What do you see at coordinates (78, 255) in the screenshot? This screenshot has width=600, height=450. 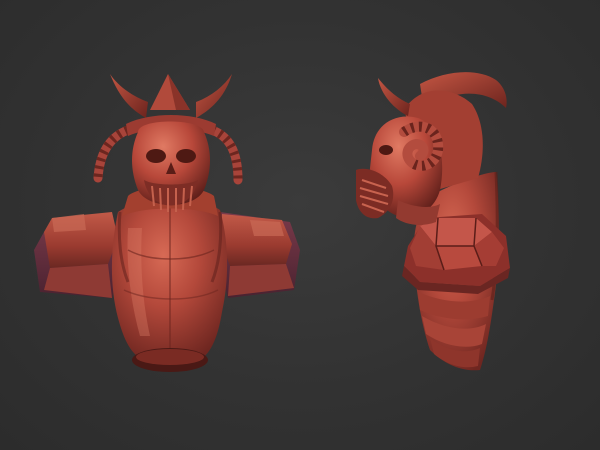 I see `front-left-shoulder-pad` at bounding box center [78, 255].